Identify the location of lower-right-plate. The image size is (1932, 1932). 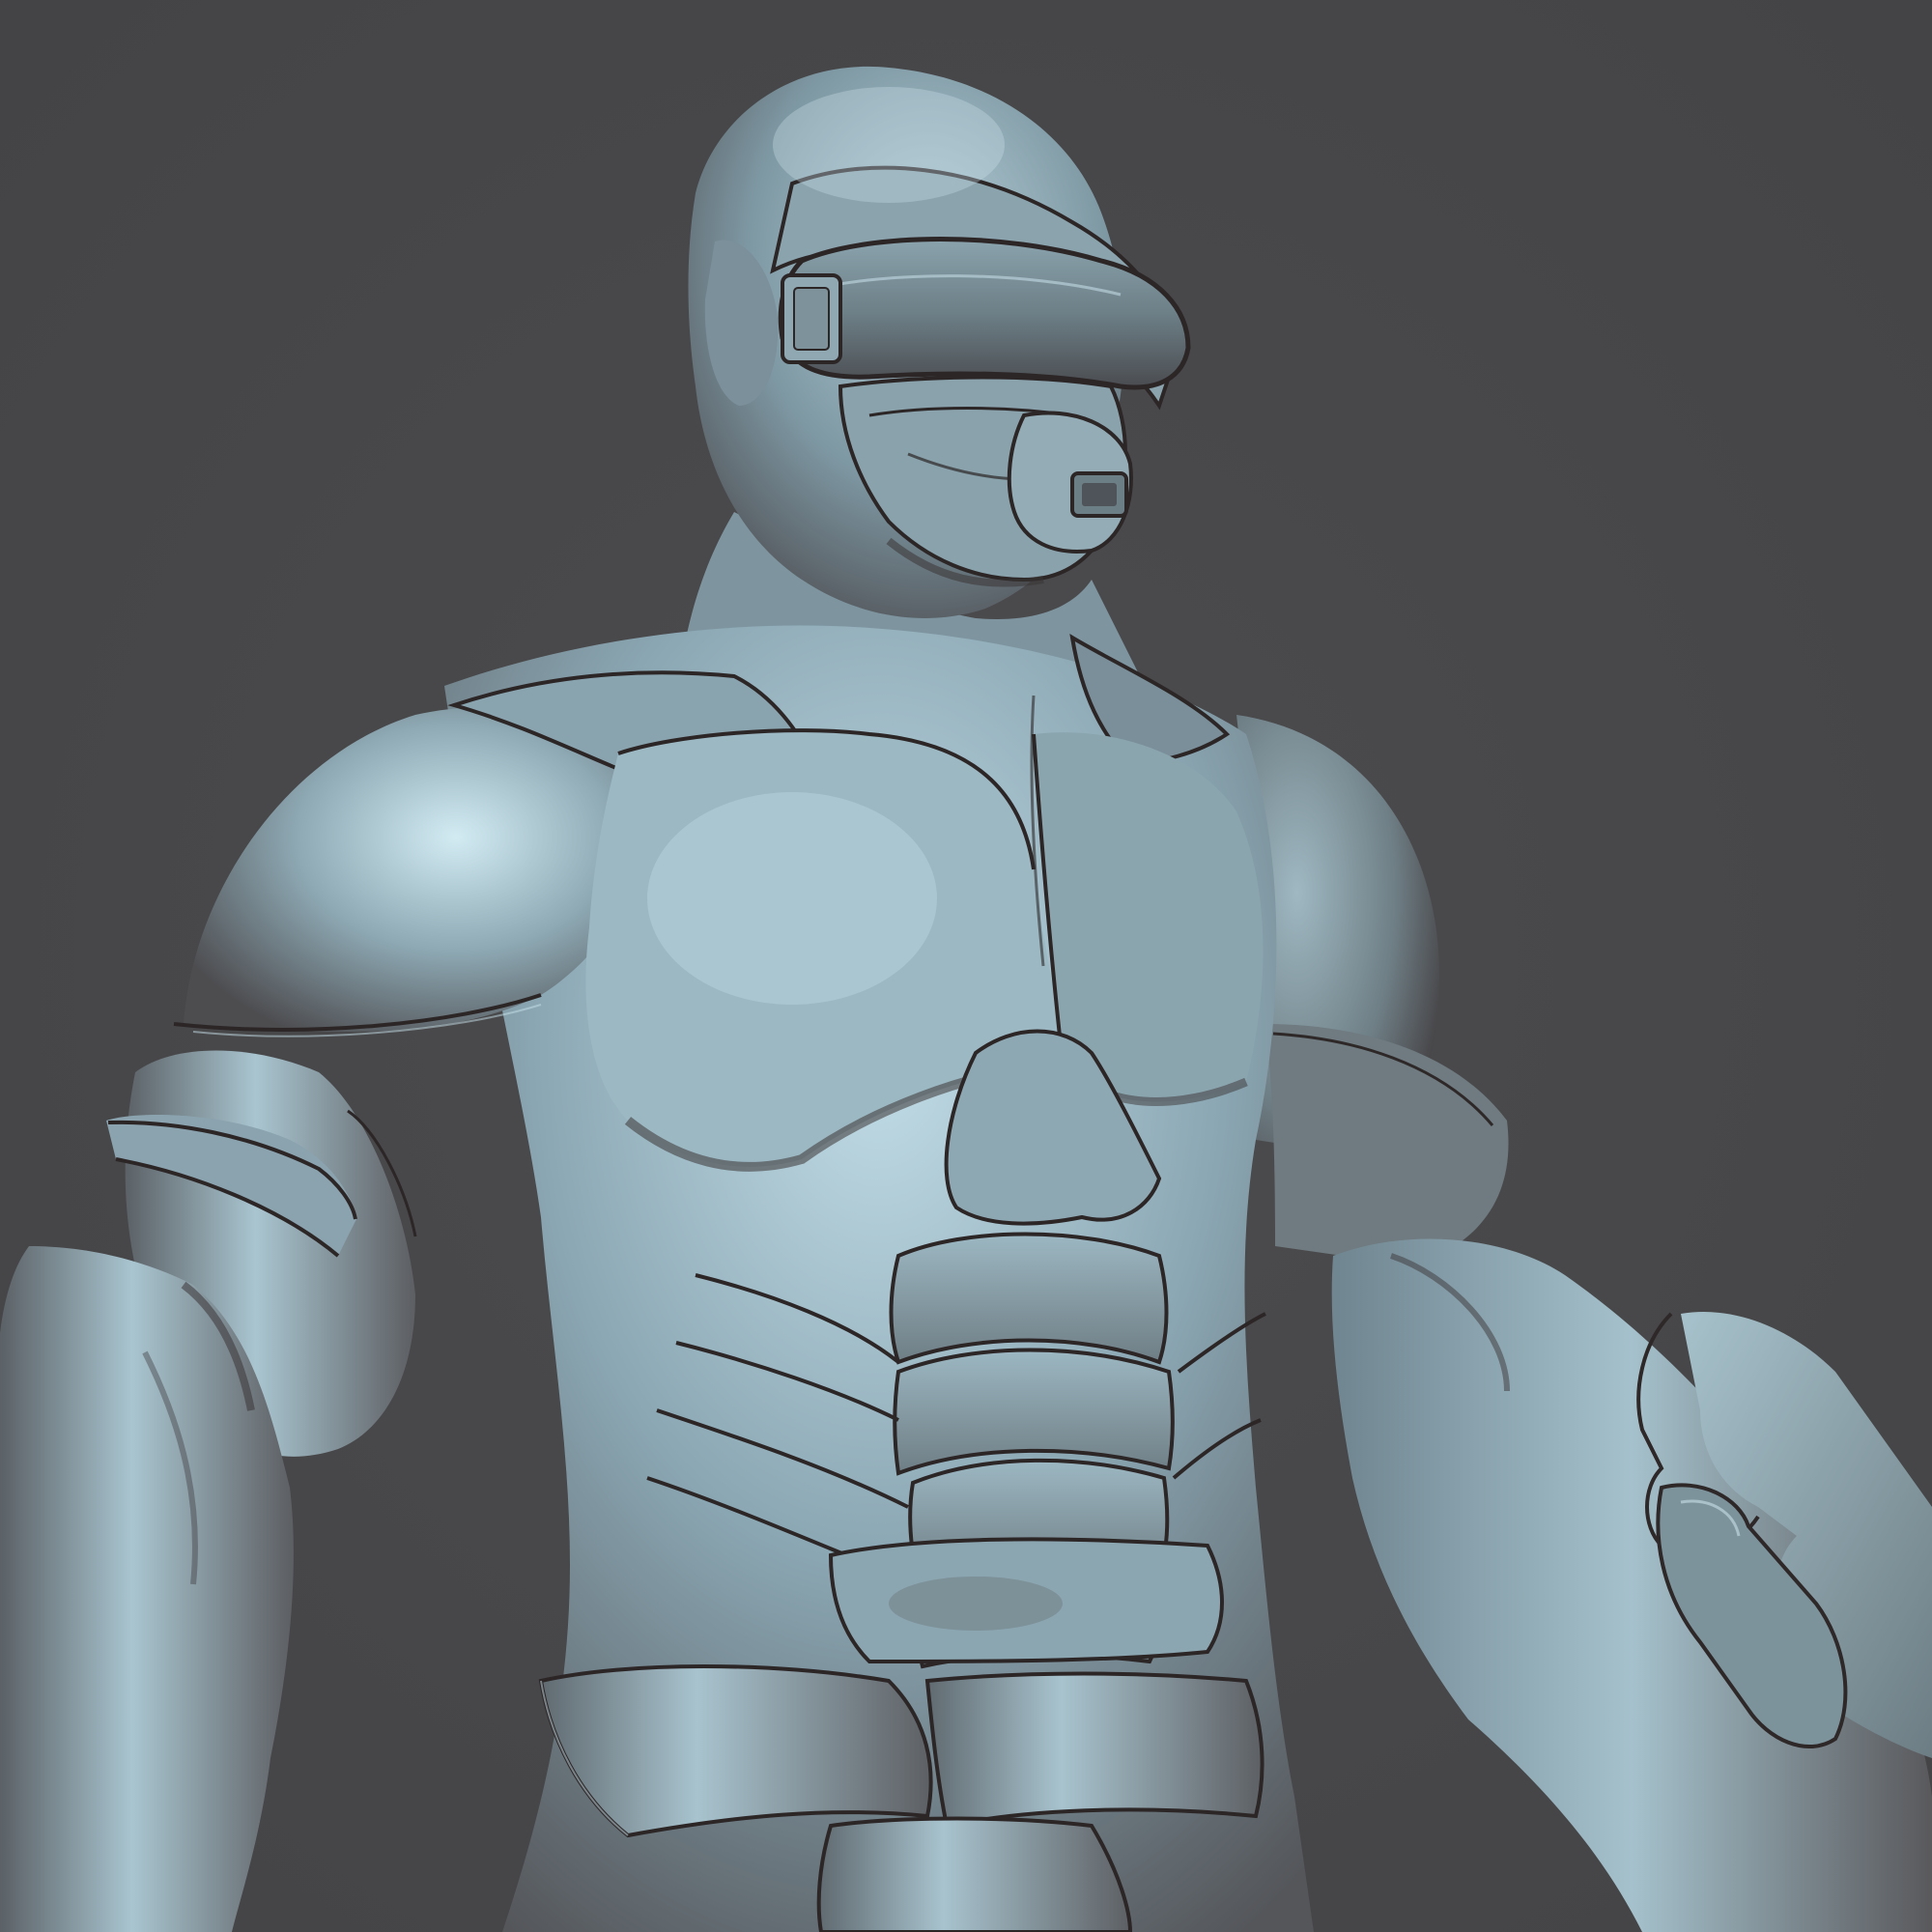
(1094, 1750).